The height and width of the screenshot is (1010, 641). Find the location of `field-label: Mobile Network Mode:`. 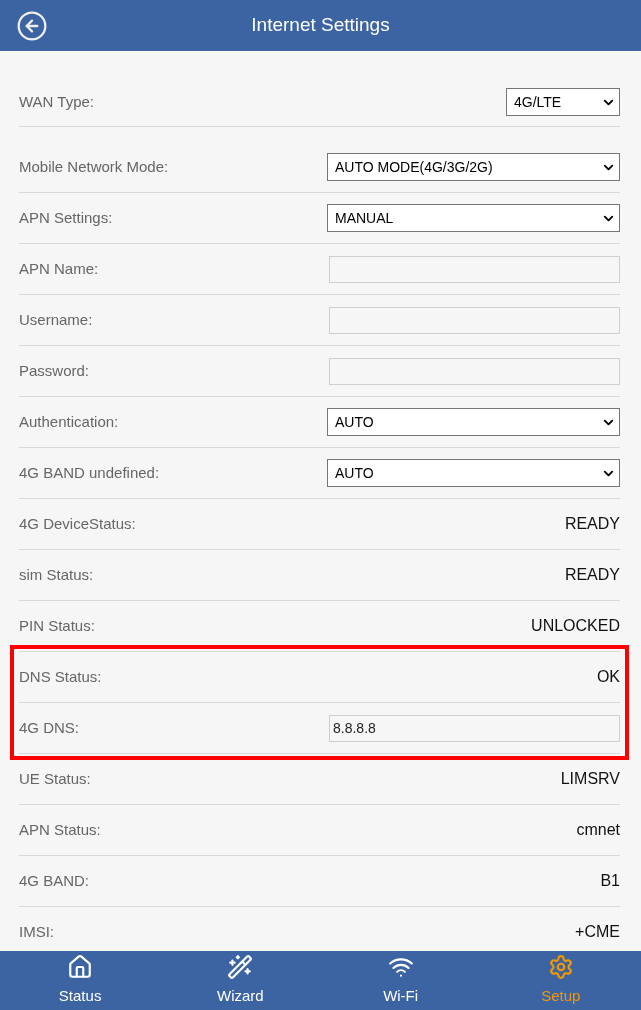

field-label: Mobile Network Mode: is located at coordinates (94, 166).